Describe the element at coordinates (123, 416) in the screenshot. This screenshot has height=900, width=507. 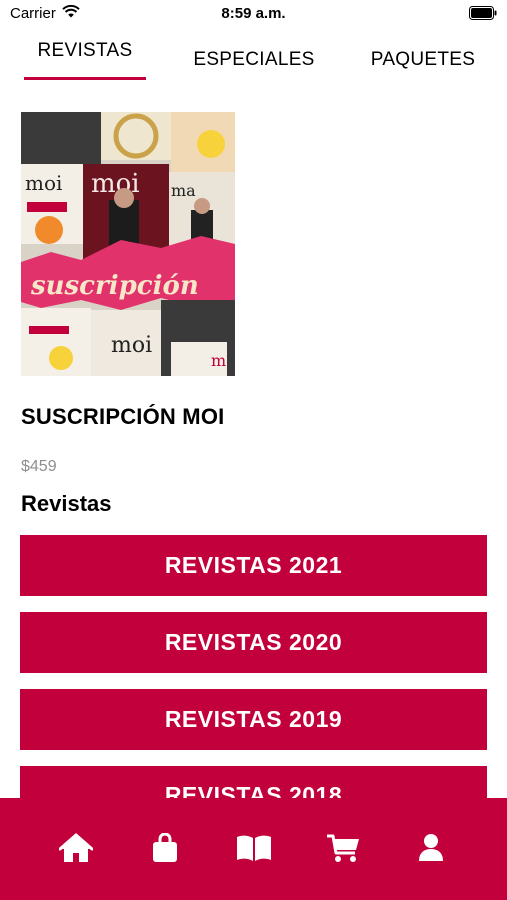
I see `product-title: SUSCRIPCIÓN MOI` at that location.